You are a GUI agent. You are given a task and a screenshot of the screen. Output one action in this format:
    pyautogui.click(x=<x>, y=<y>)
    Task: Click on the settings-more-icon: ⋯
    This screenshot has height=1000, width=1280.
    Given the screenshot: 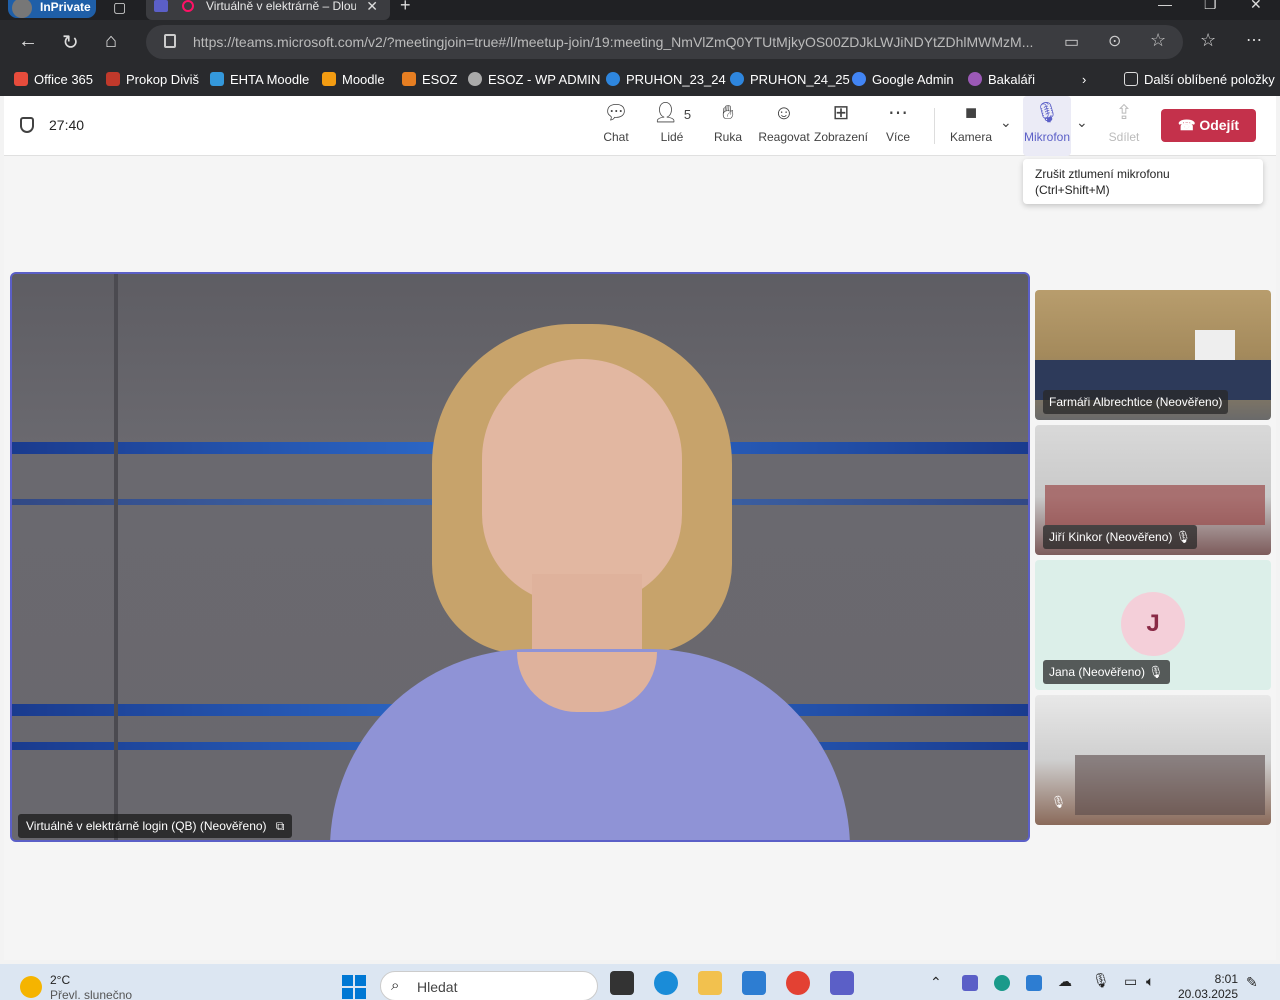 What is the action you would take?
    pyautogui.click(x=1254, y=40)
    